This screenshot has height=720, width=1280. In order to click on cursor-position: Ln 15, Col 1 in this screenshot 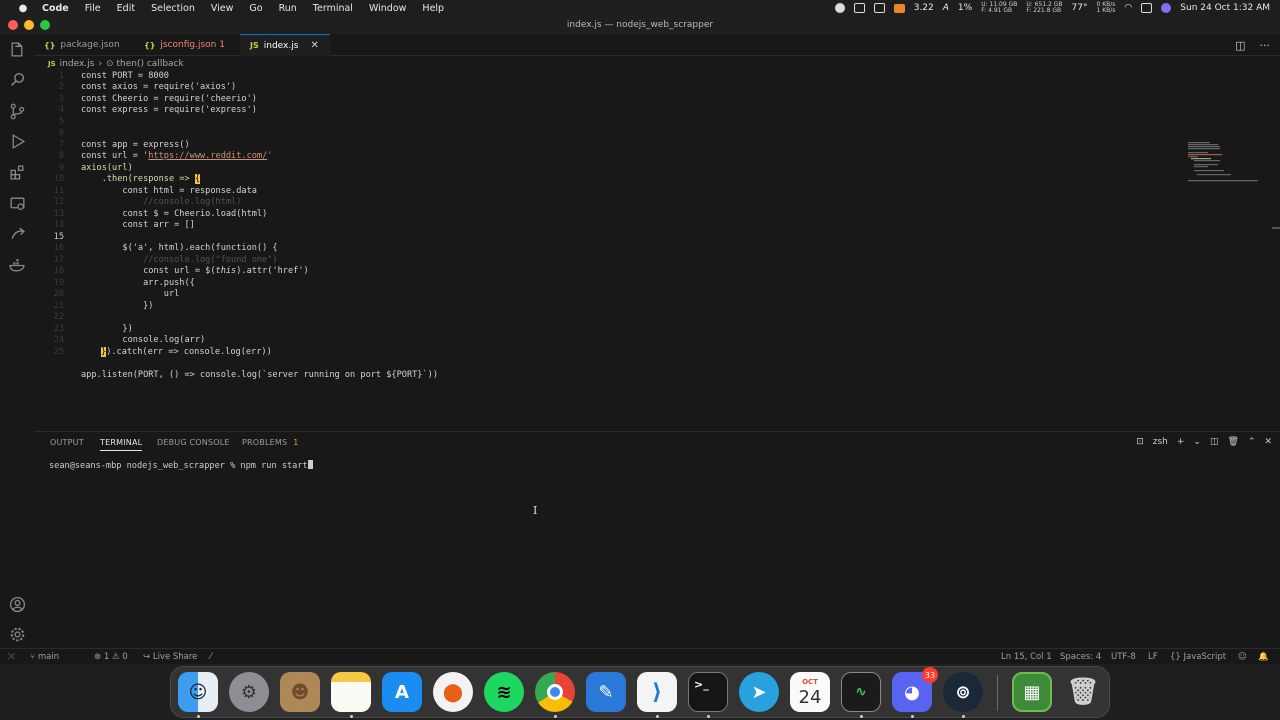, I will do `click(1026, 657)`.